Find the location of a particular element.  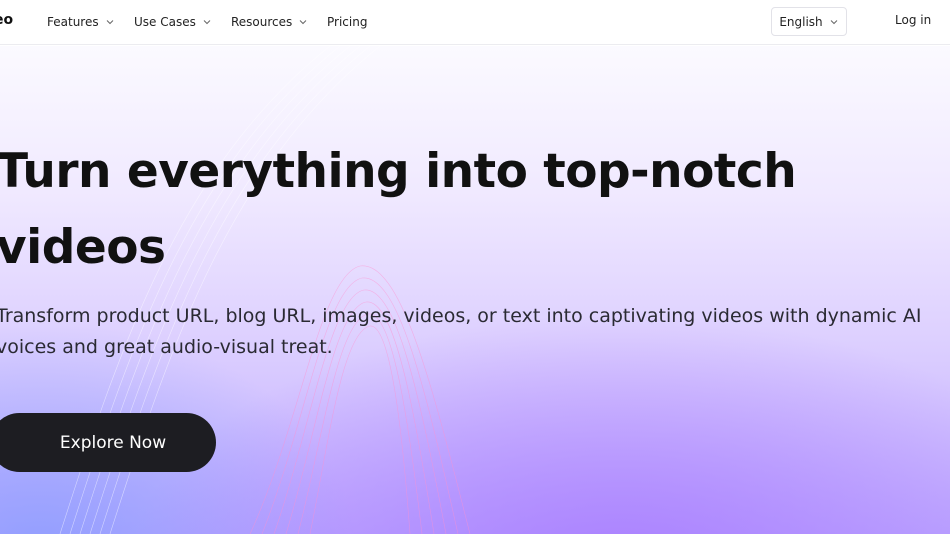

nav-use-cases: Use Cases is located at coordinates (173, 22).